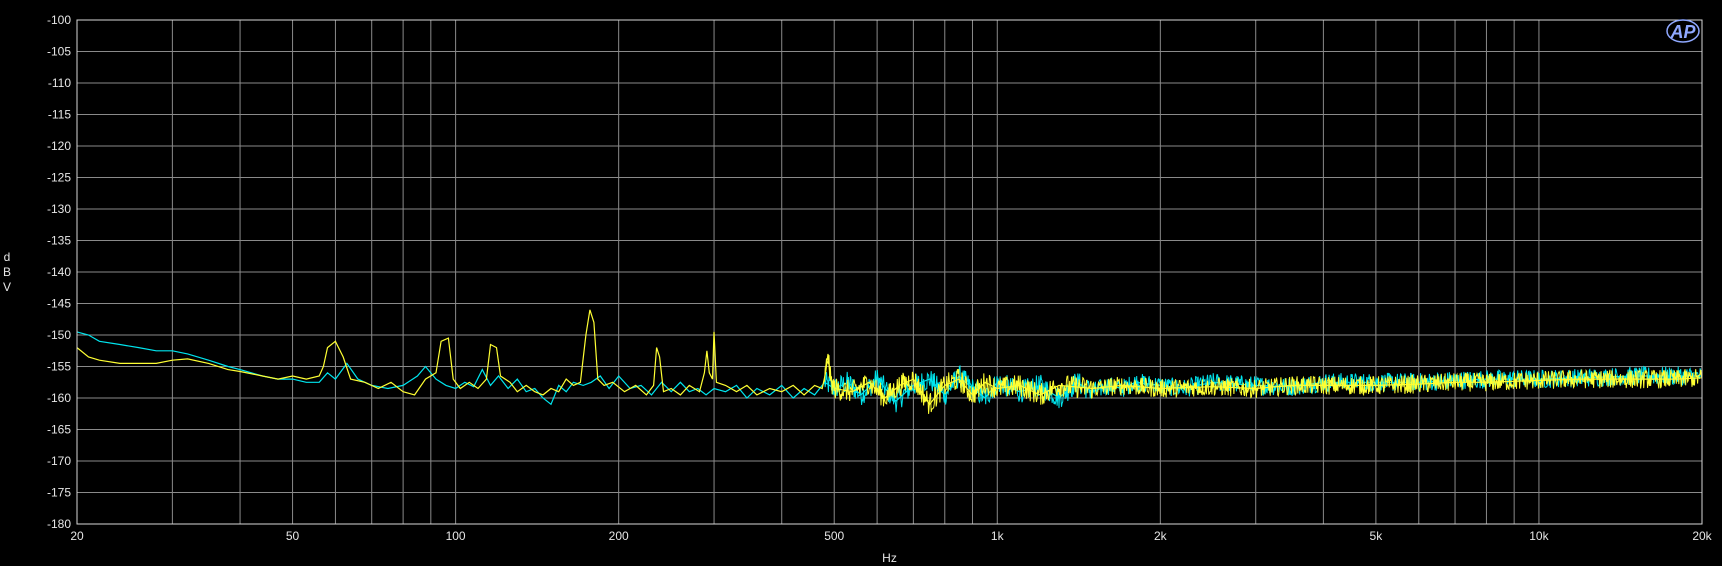 The image size is (1722, 566). What do you see at coordinates (59, 304) in the screenshot?
I see `y-tick-label: -145` at bounding box center [59, 304].